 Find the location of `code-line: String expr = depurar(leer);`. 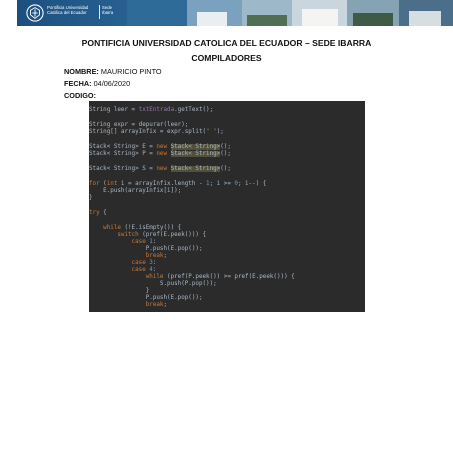

code-line: String expr = depurar(leer); is located at coordinates (139, 125).